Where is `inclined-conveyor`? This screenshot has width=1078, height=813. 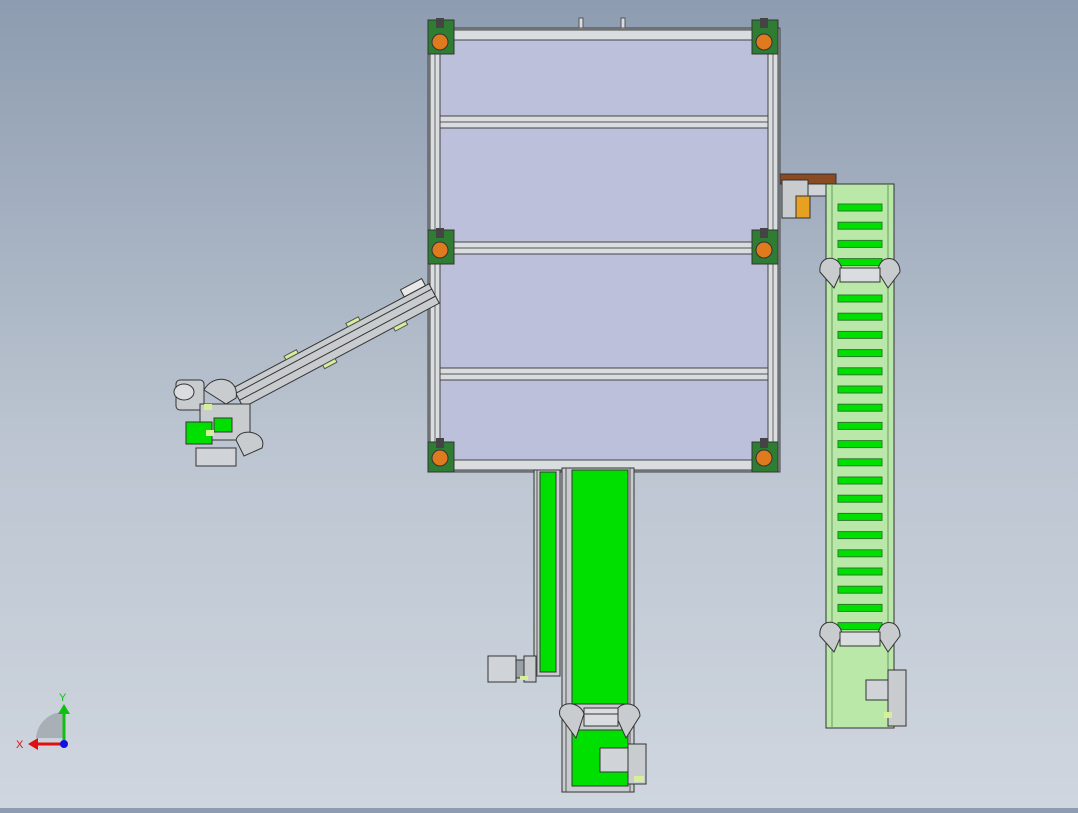 inclined-conveyor is located at coordinates (335, 344).